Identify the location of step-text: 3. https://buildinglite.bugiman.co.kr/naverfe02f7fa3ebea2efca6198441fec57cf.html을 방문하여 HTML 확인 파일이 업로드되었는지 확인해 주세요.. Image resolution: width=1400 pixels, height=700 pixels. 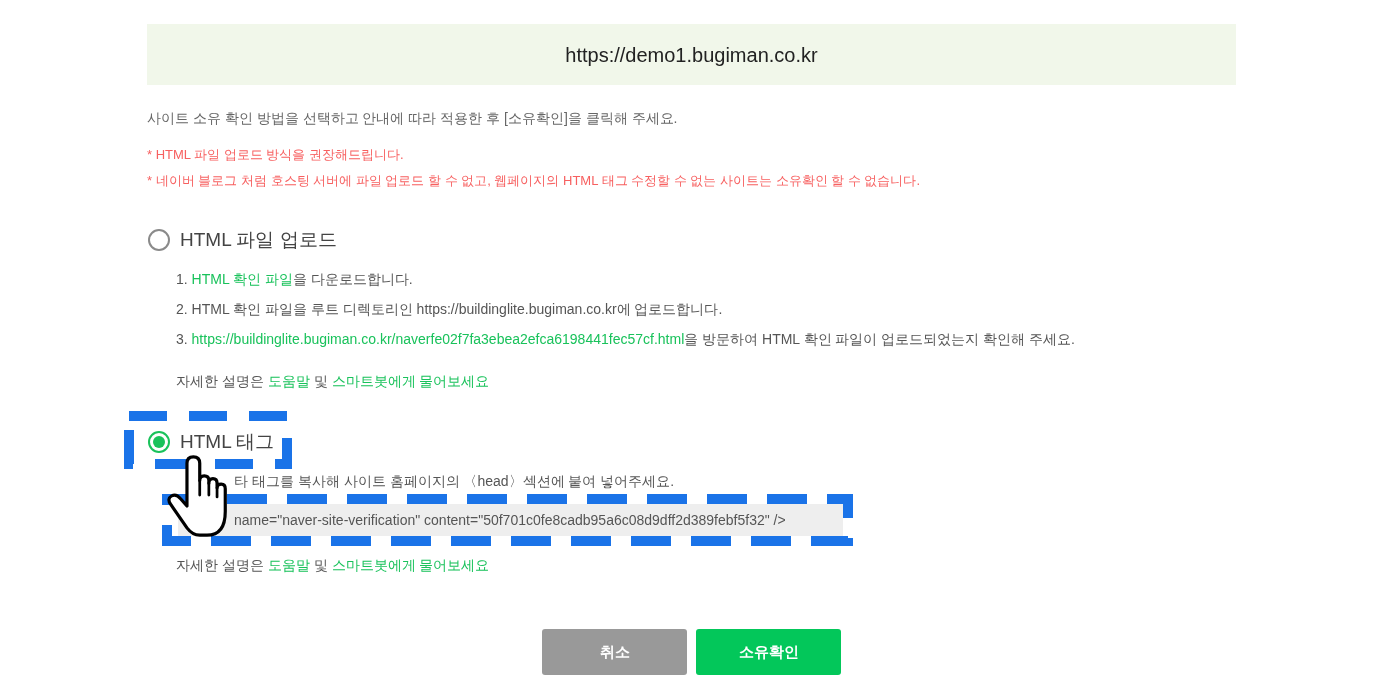
(626, 339).